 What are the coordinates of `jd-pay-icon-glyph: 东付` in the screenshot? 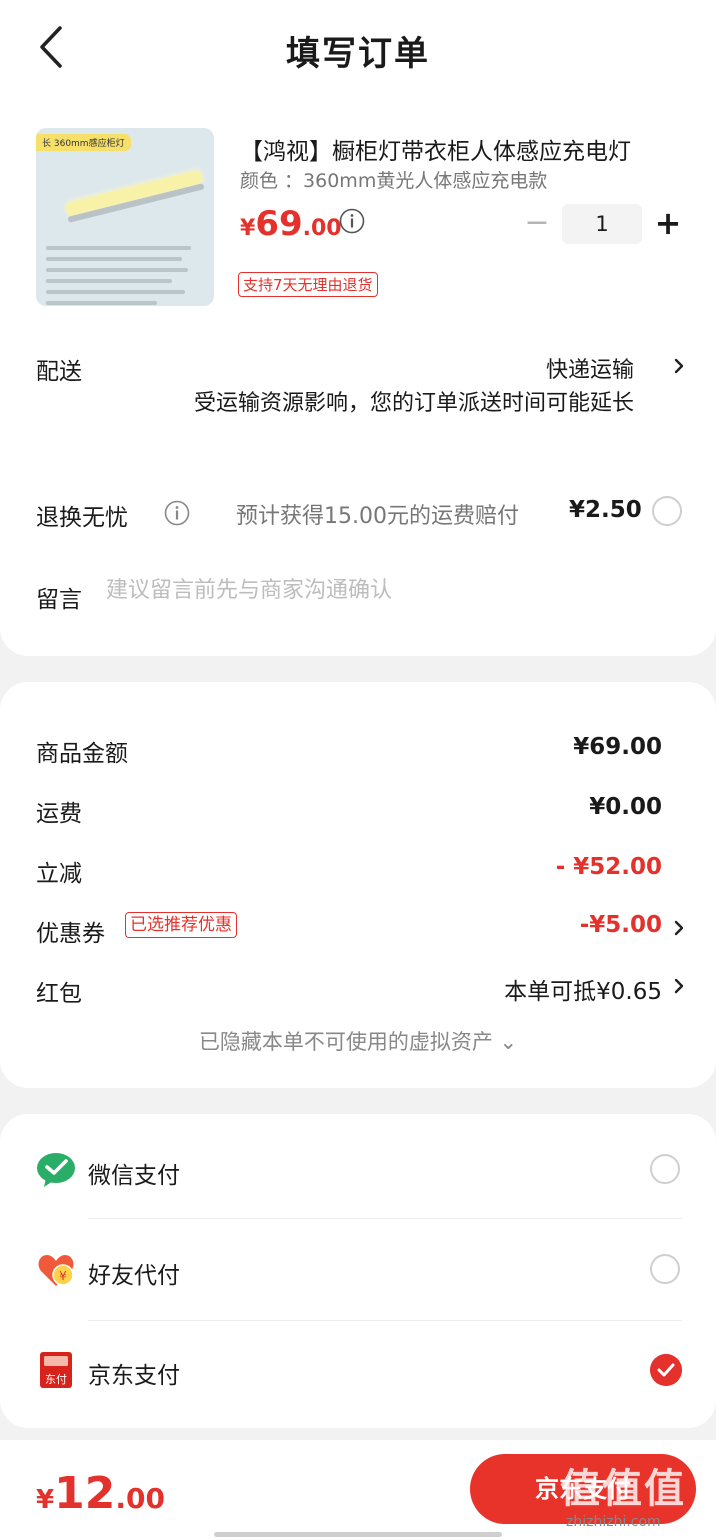 It's located at (56, 1379).